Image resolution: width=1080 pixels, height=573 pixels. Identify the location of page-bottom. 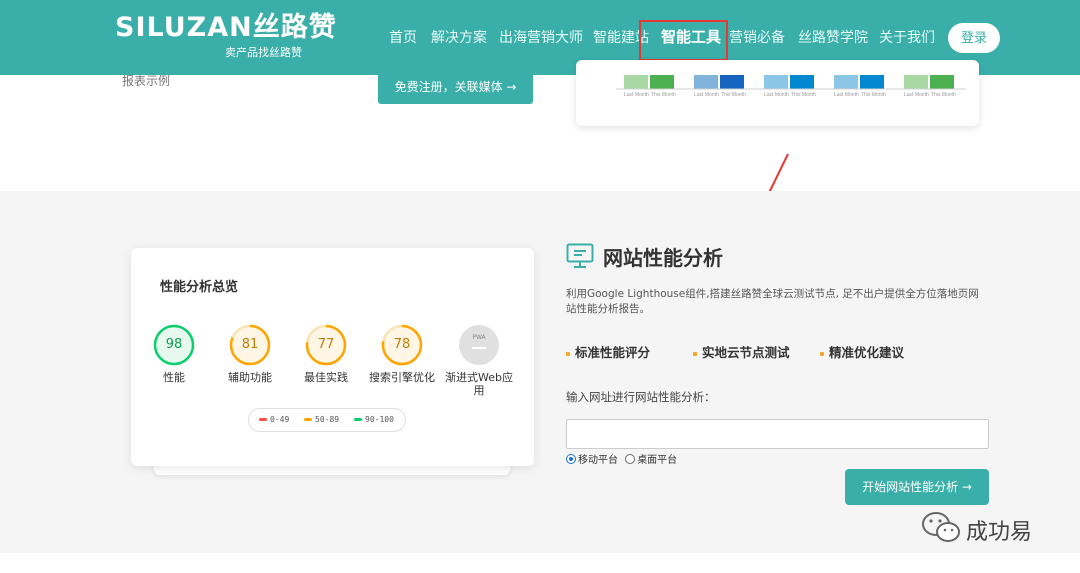
(540, 563).